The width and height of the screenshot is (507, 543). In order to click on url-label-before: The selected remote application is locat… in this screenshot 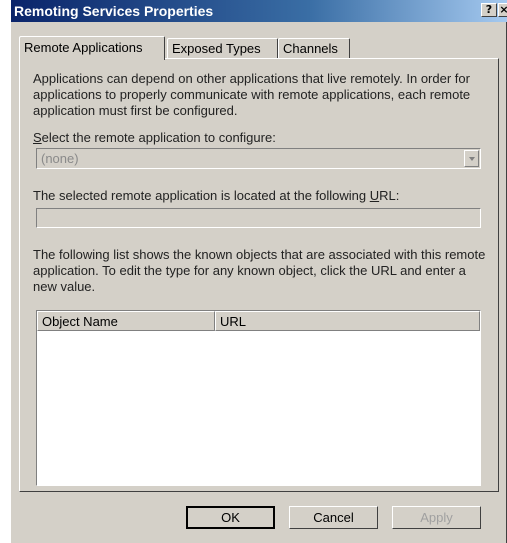, I will do `click(201, 195)`.